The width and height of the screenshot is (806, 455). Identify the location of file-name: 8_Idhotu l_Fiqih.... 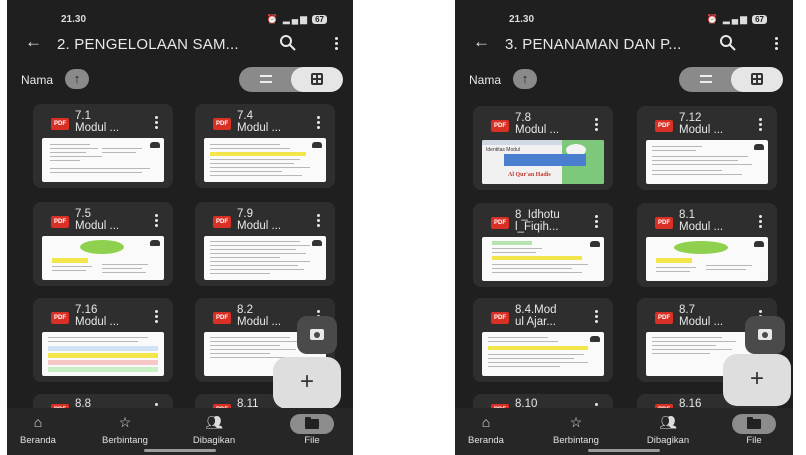
(537, 221).